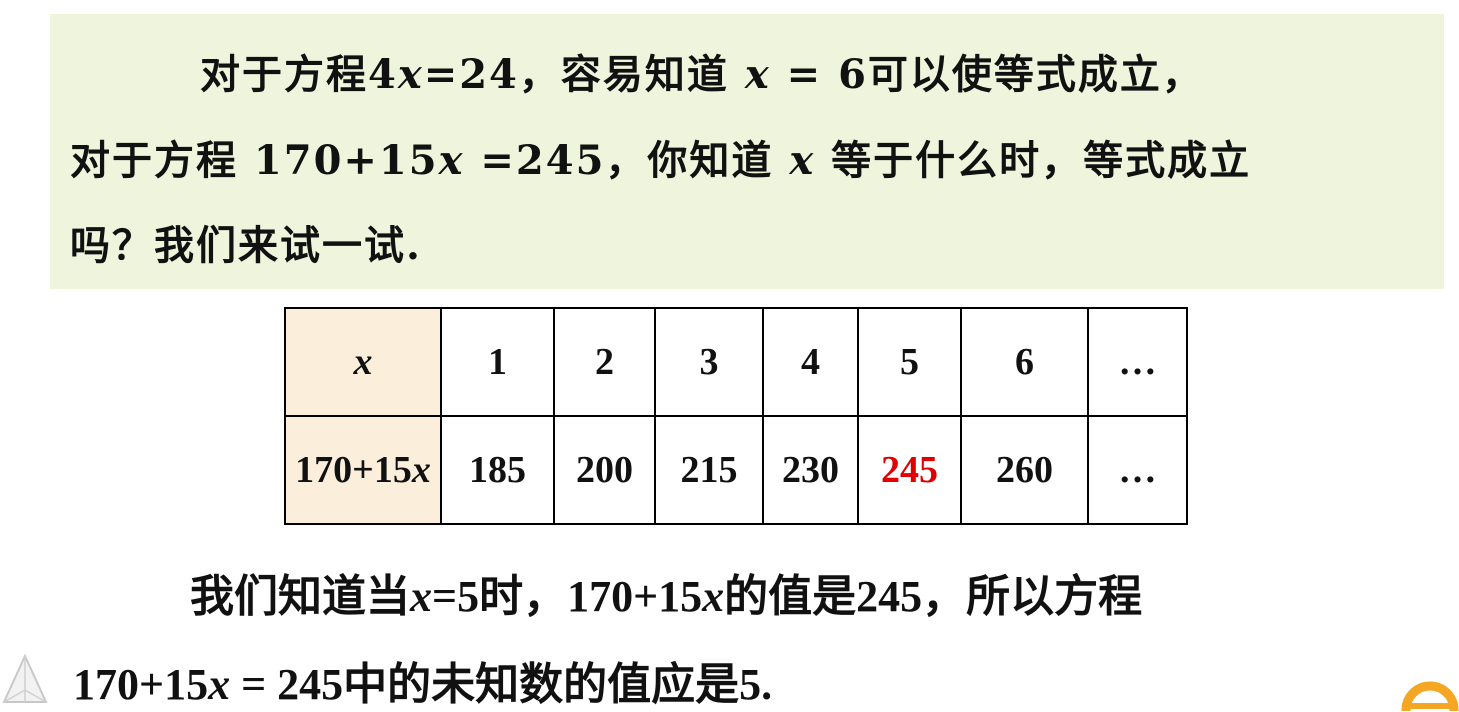 The image size is (1459, 712). What do you see at coordinates (1024, 362) in the screenshot?
I see `table-cell: 6` at bounding box center [1024, 362].